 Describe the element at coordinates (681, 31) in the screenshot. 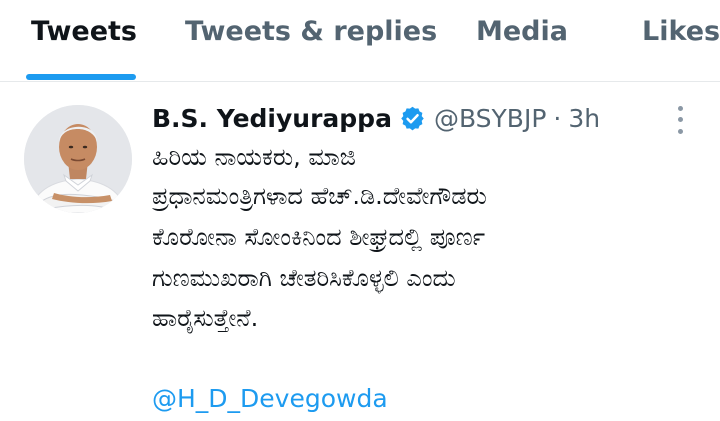

I see `tab-likes: Likes` at that location.